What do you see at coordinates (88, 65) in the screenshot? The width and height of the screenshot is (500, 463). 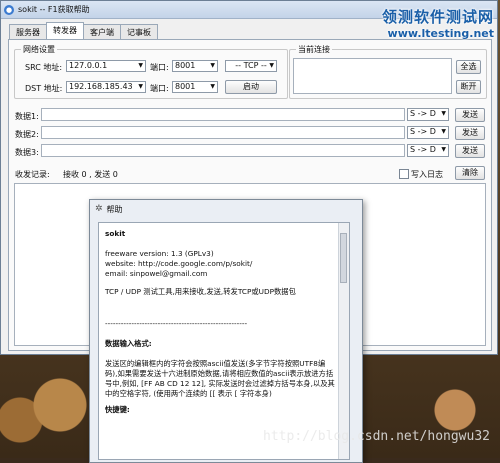 I see `src-address-value: 127.0.0.1` at bounding box center [88, 65].